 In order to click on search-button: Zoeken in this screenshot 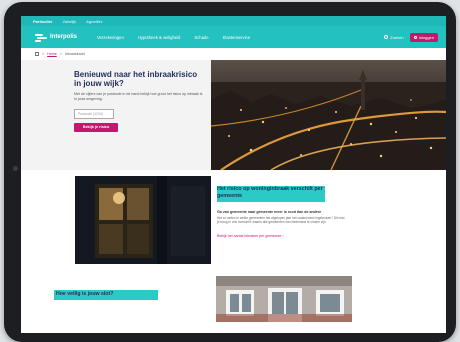, I will do `click(394, 37)`.